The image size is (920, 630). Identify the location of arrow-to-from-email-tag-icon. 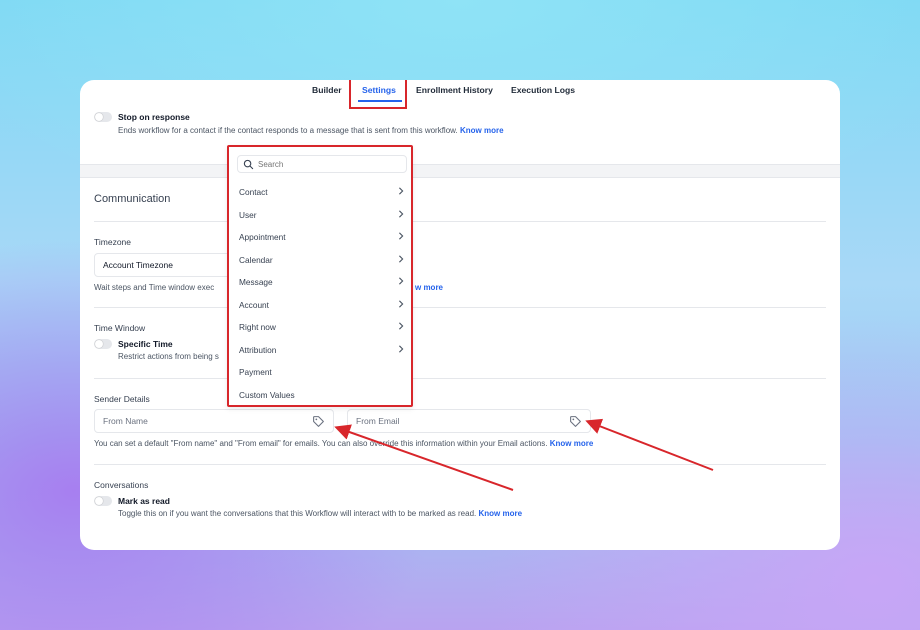
(649, 444).